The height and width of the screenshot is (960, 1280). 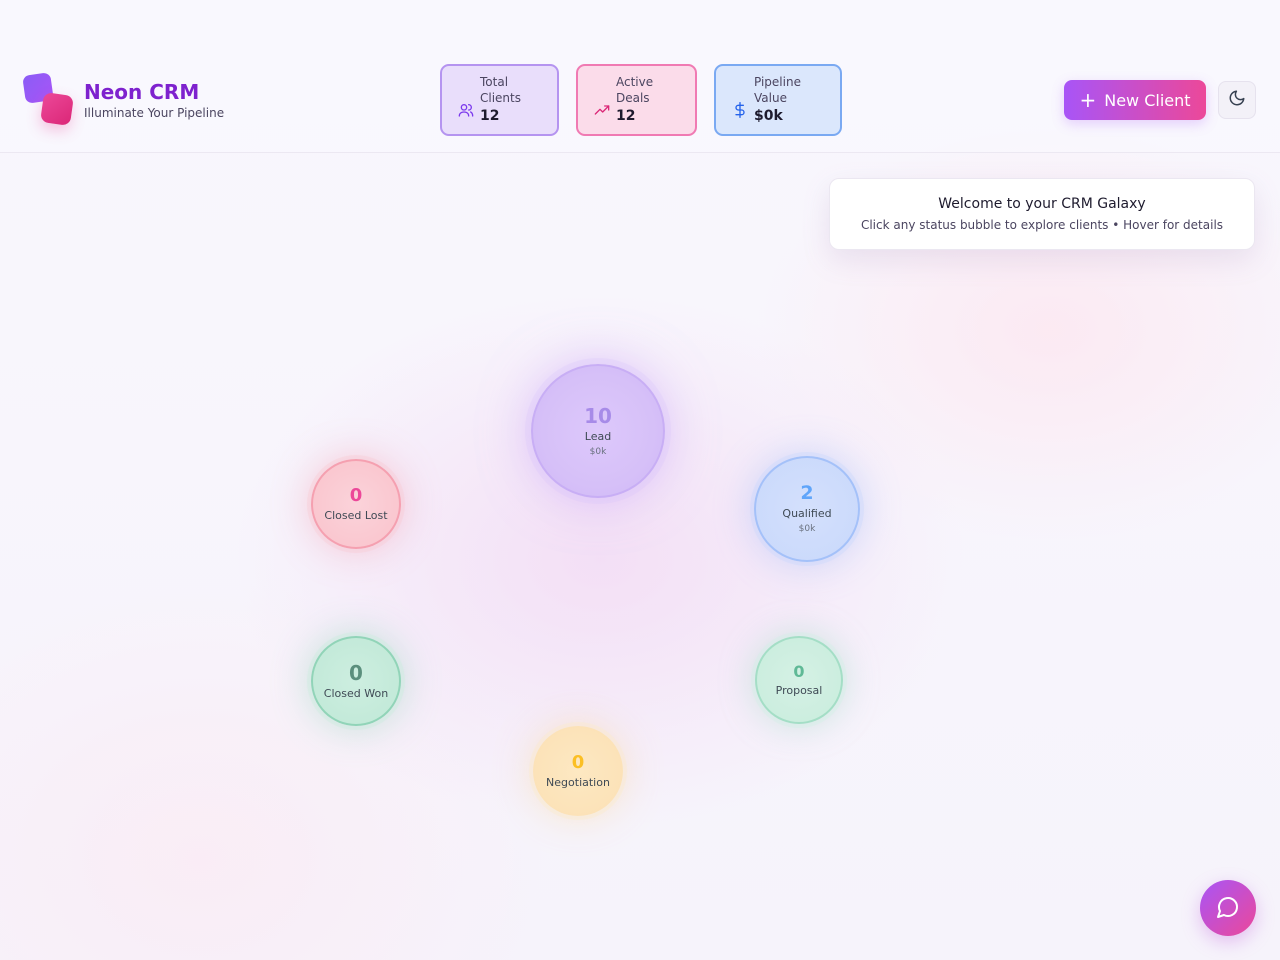 What do you see at coordinates (635, 90) in the screenshot?
I see `stat-label: Active Deals` at bounding box center [635, 90].